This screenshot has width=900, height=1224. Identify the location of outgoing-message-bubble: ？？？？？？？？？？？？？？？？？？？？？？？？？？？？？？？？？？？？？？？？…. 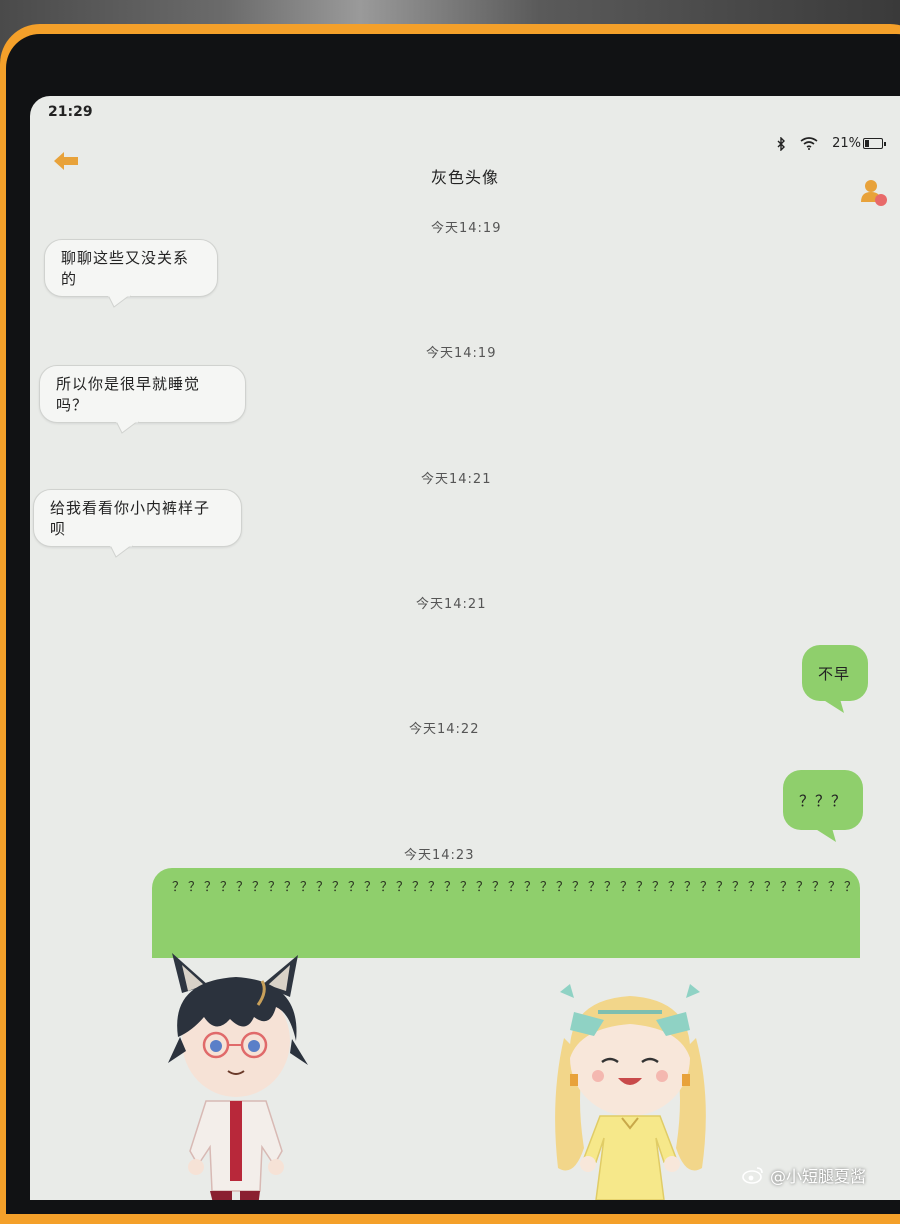
(506, 913).